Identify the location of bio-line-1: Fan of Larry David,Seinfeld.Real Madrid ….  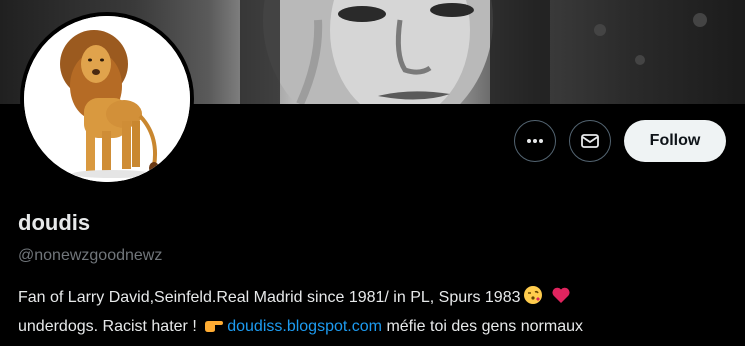
(269, 297).